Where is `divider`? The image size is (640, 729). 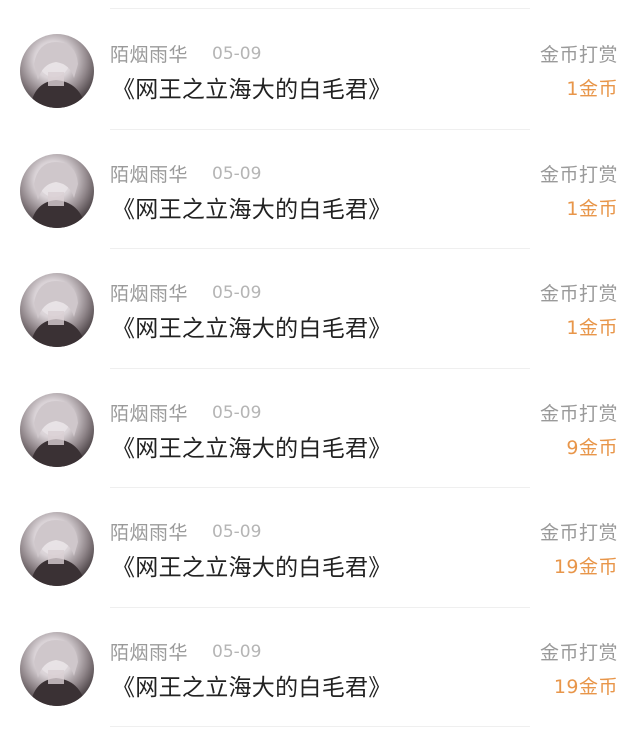
divider is located at coordinates (320, 726).